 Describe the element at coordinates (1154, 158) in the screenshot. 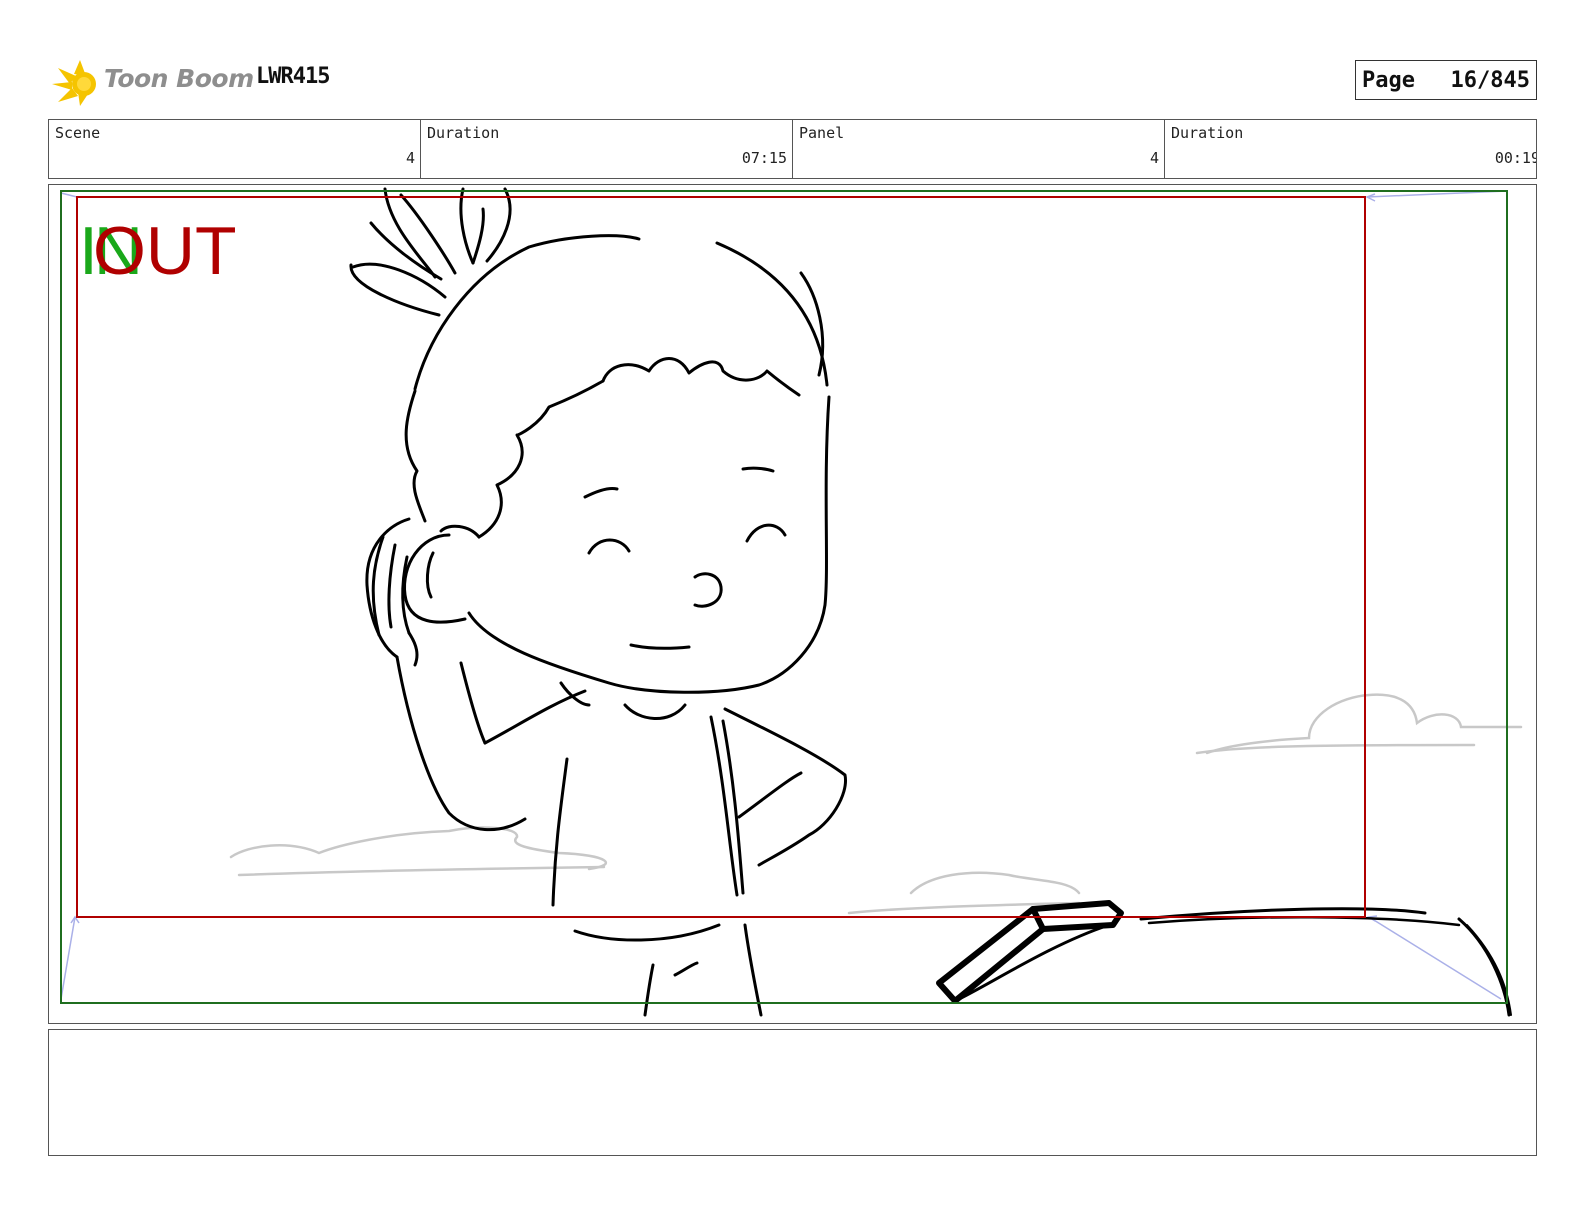

I see `panel-value: 4` at that location.